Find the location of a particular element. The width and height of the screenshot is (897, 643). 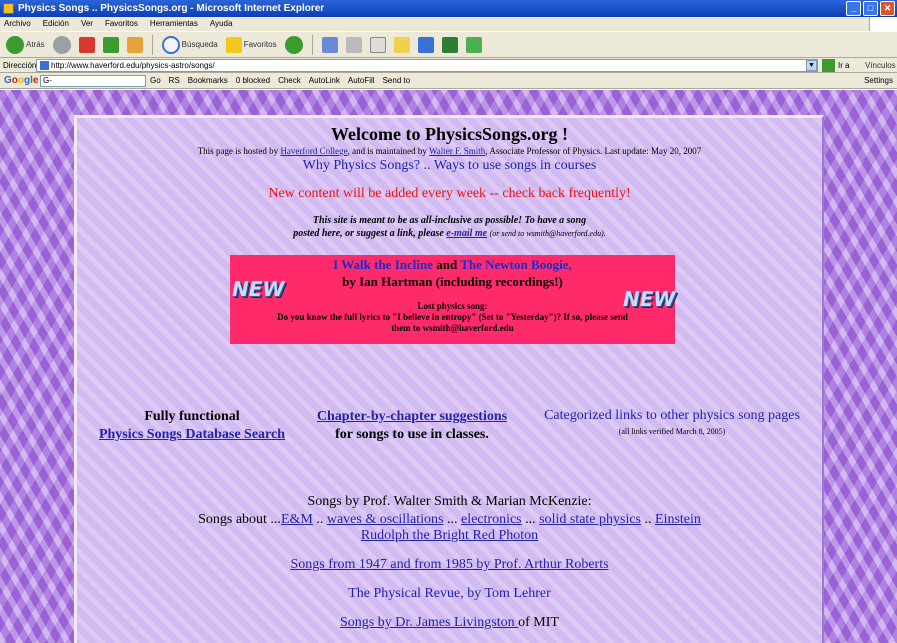

lost-song-title: Lost physics song: is located at coordinates (452, 306).